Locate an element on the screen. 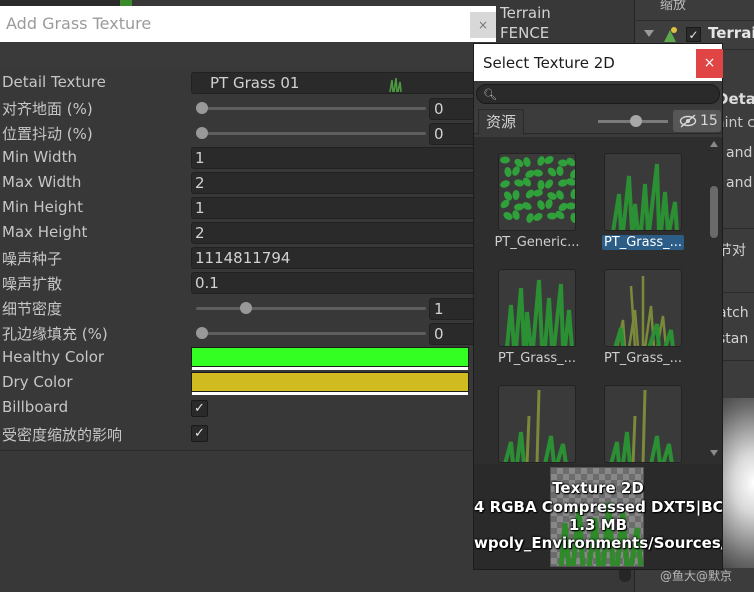  dry-color-label: Dry Color is located at coordinates (37, 382).